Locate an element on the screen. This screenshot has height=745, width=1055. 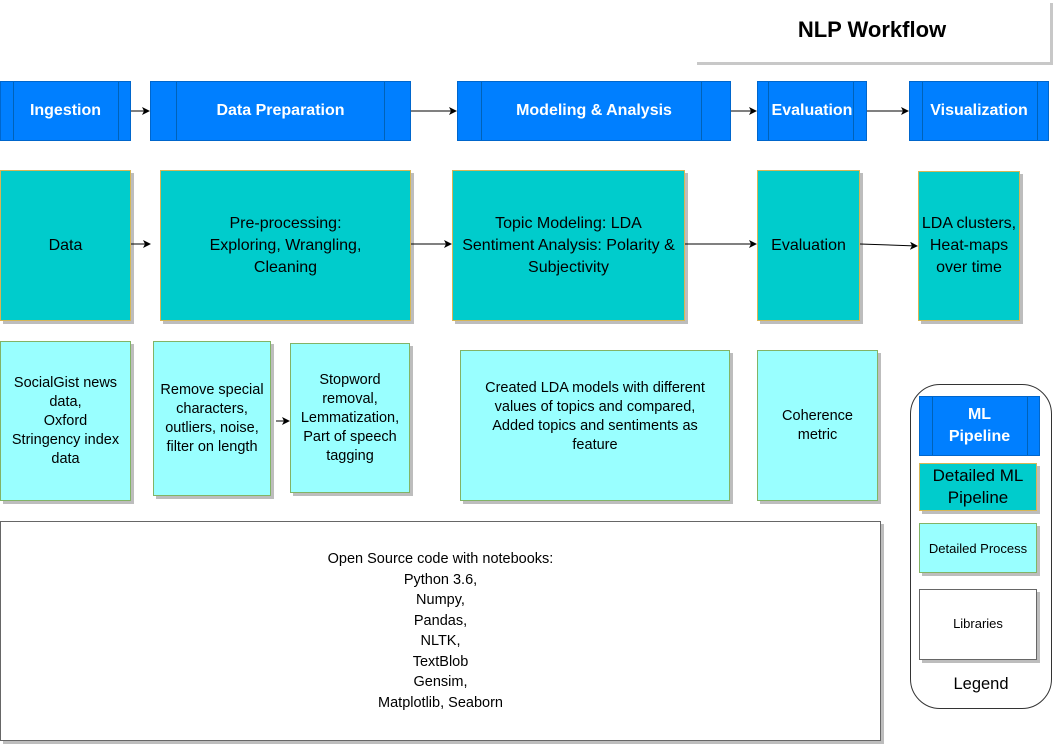
libraries-heading: Open Source code with notebooks: is located at coordinates (440, 559).